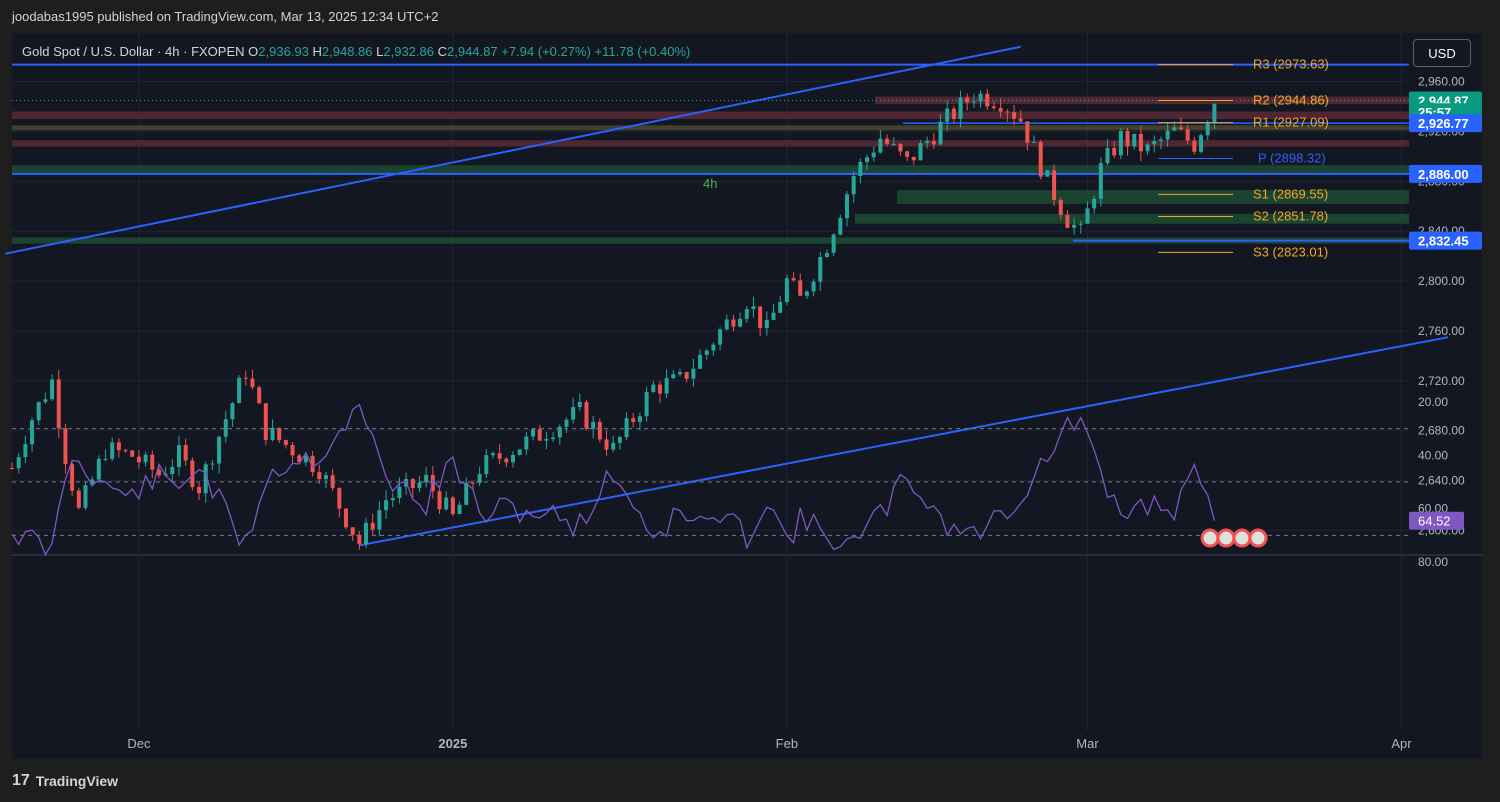  Describe the element at coordinates (1433, 455) in the screenshot. I see `rsi-axis-label: 40.00` at that location.